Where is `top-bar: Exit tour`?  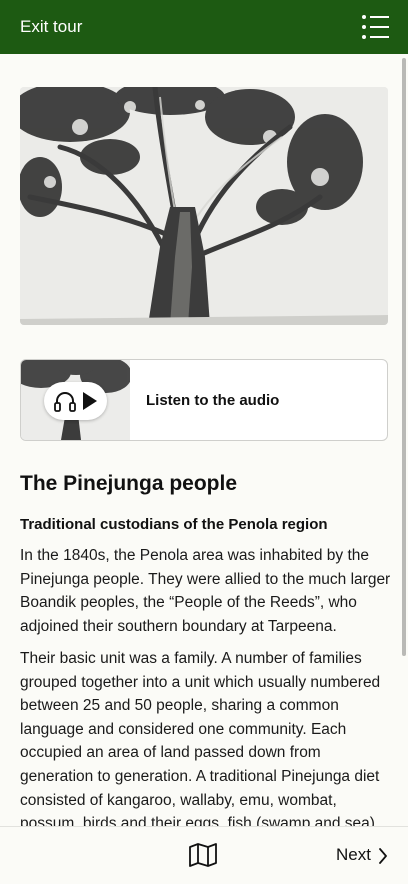
top-bar: Exit tour is located at coordinates (204, 27).